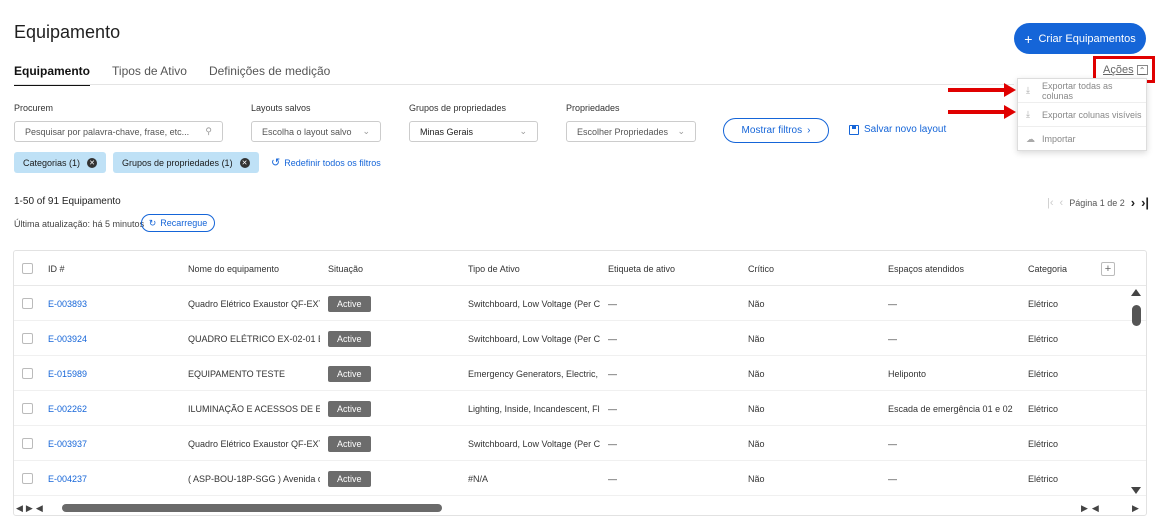 Image resolution: width=1158 pixels, height=525 pixels. What do you see at coordinates (52, 162) in the screenshot?
I see `chip-label: Categorias (1)` at bounding box center [52, 162].